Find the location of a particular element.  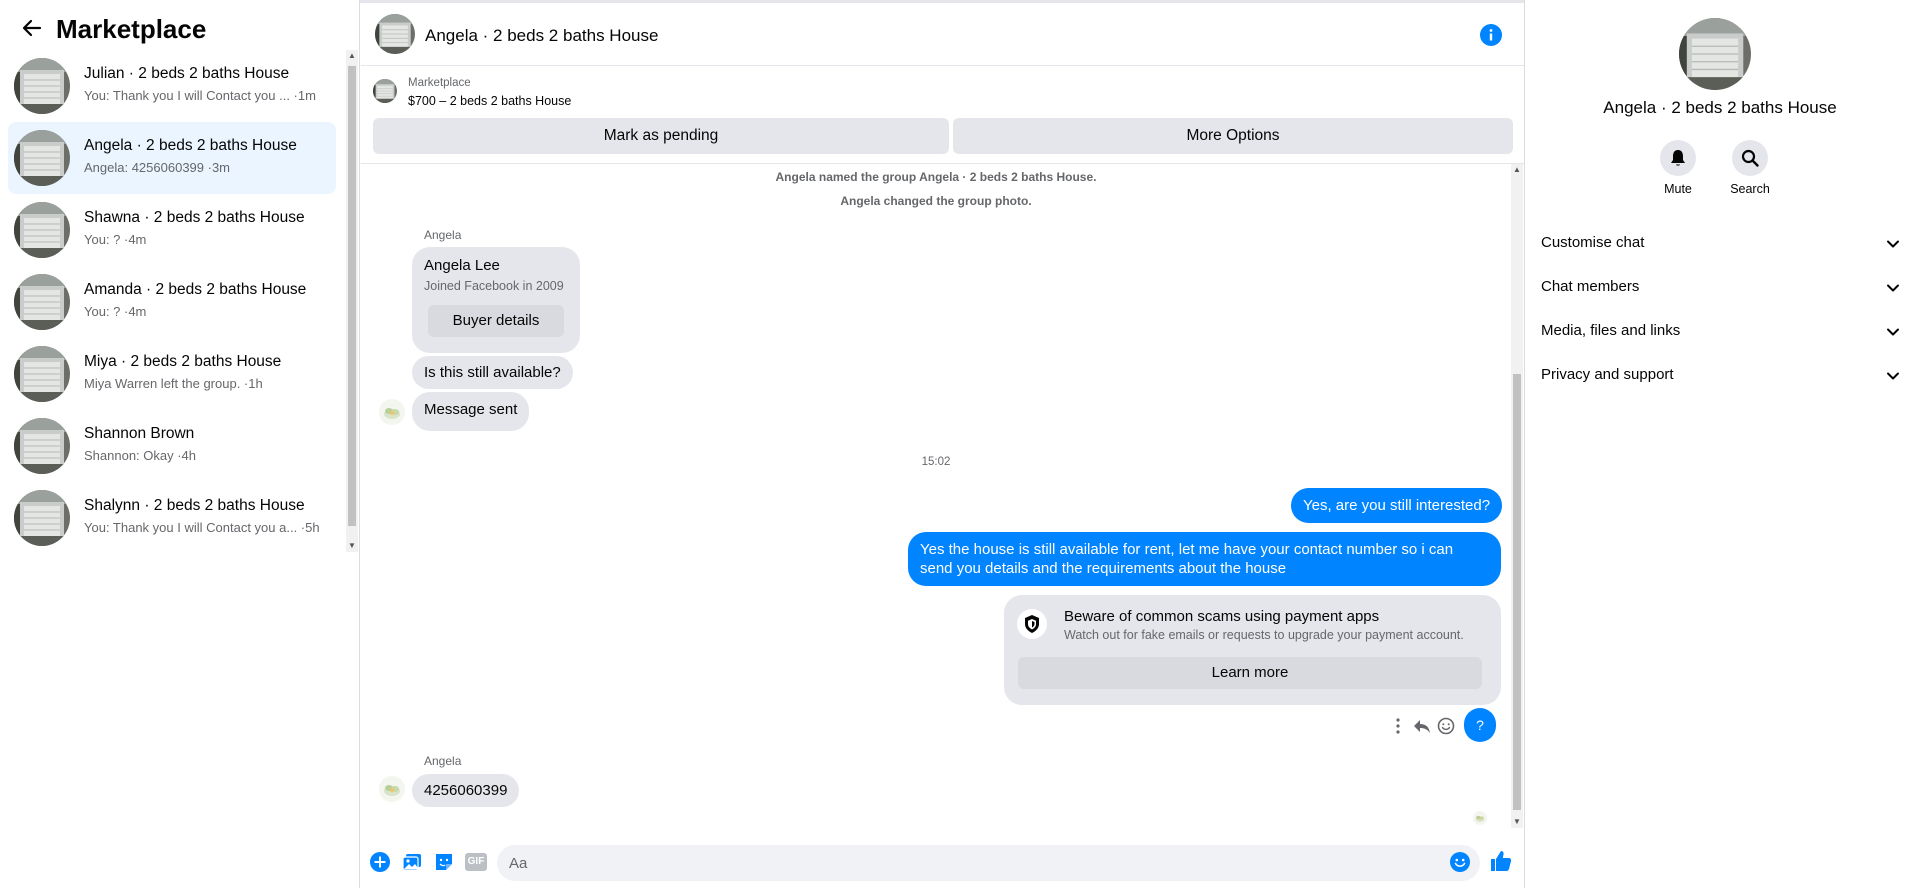

buyer-name: Angela Lee is located at coordinates (462, 265).